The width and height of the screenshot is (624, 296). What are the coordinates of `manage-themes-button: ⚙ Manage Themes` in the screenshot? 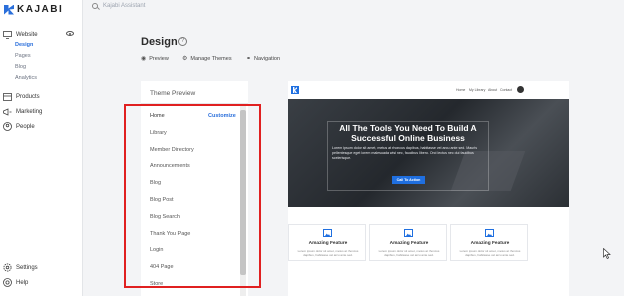 It's located at (207, 59).